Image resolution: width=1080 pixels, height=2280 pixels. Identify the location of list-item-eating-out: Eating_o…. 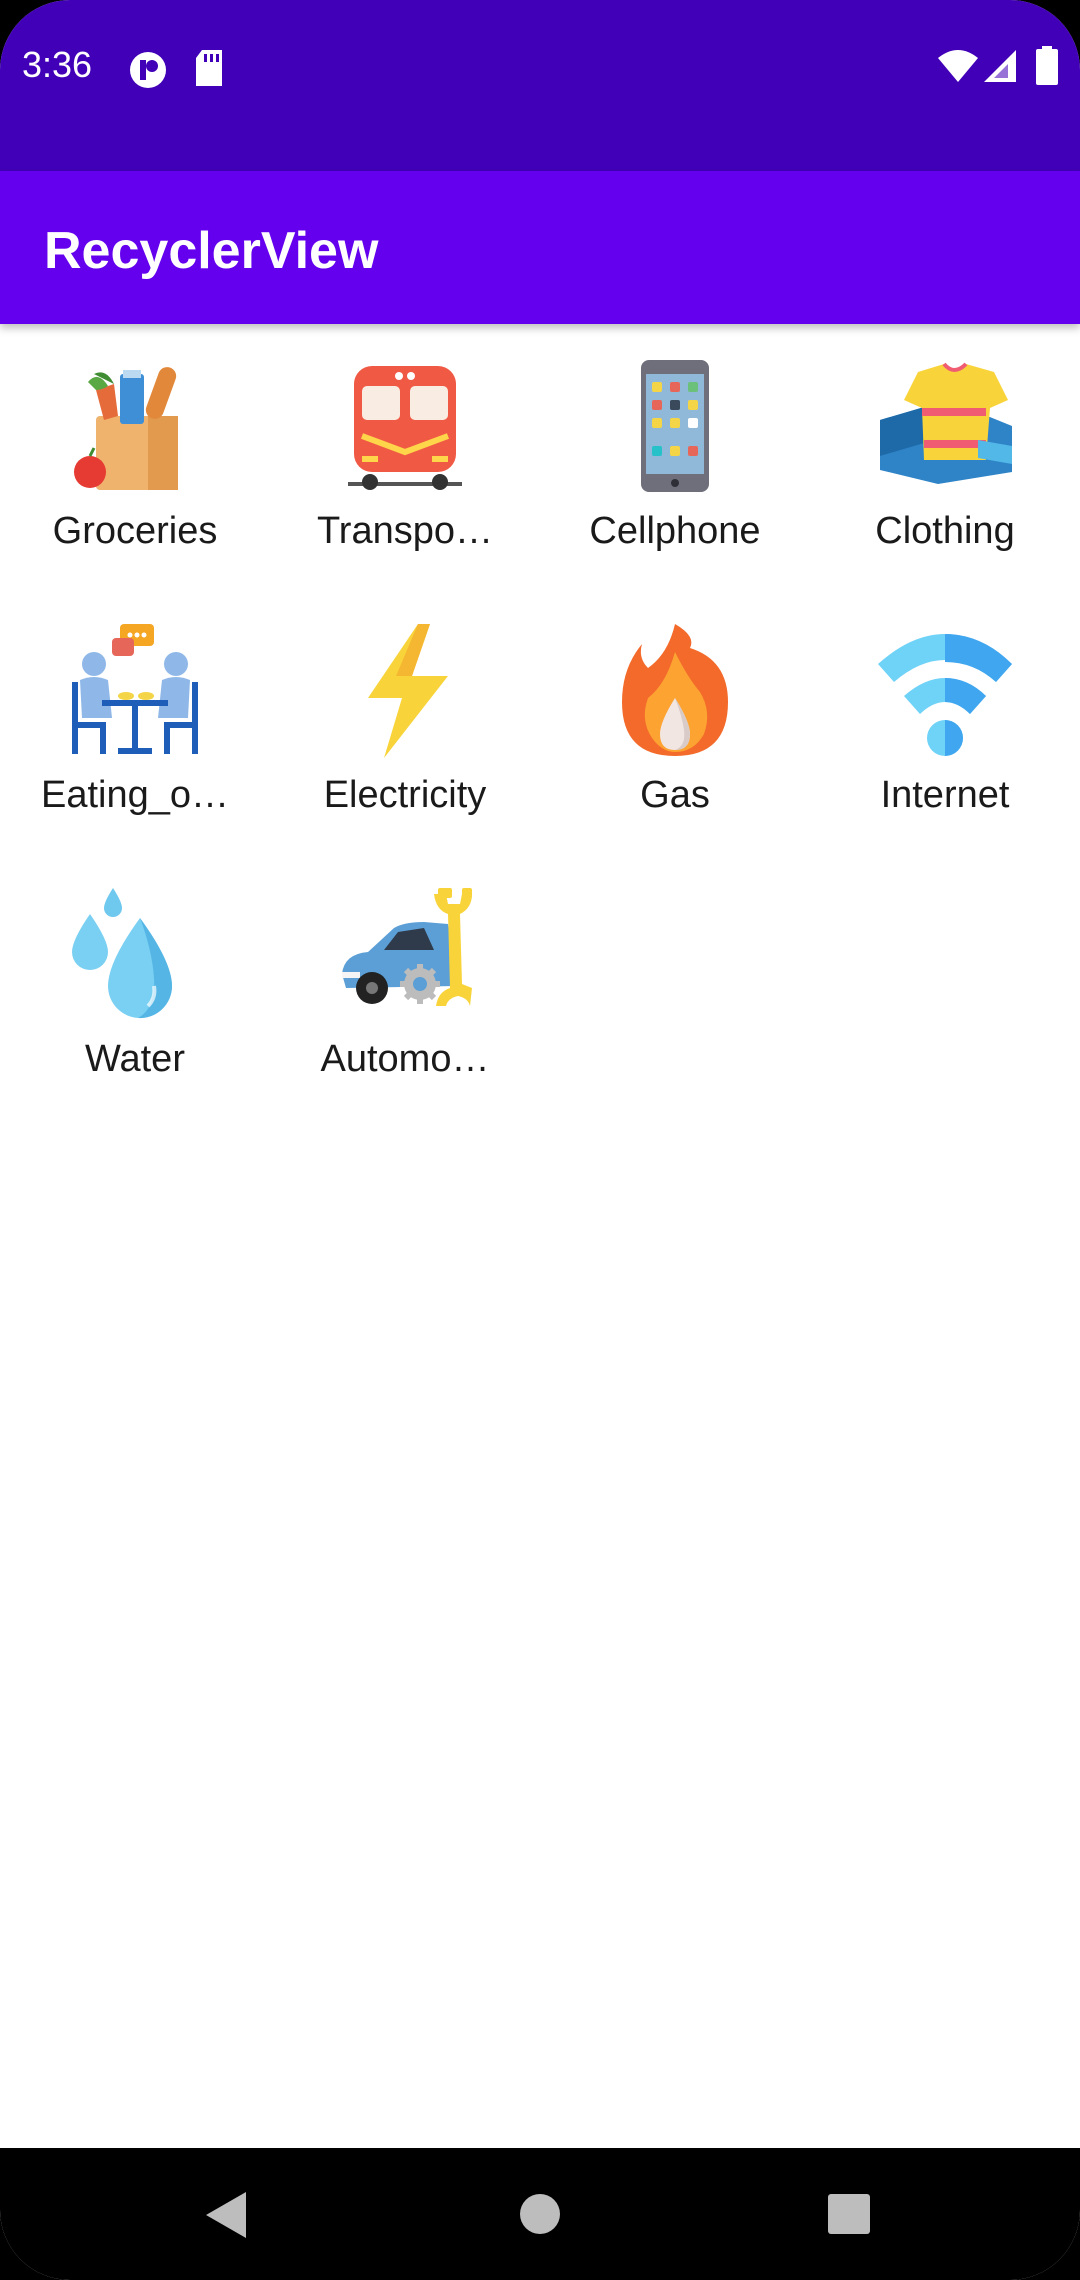
(135, 720).